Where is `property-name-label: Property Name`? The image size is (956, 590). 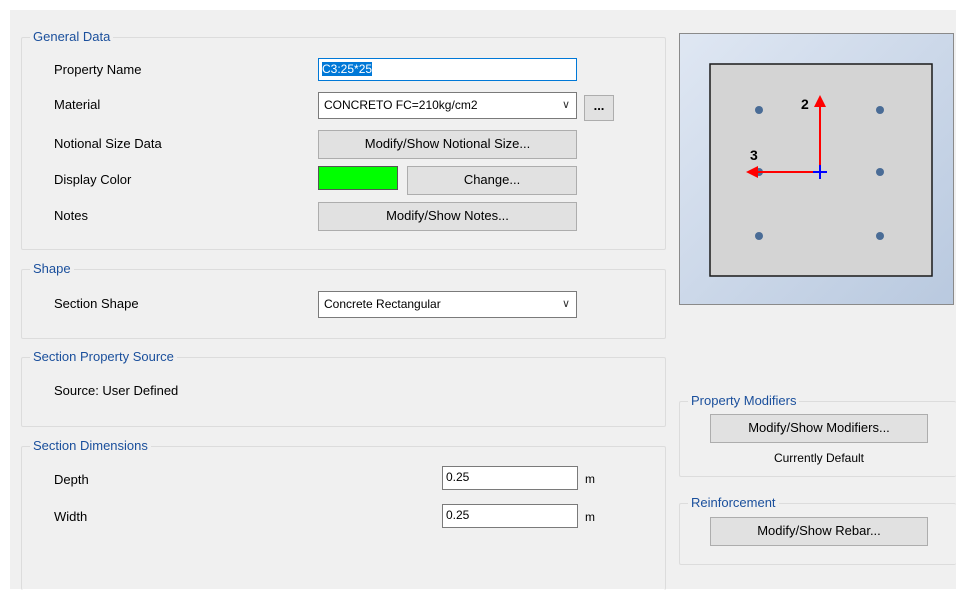
property-name-label: Property Name is located at coordinates (98, 69).